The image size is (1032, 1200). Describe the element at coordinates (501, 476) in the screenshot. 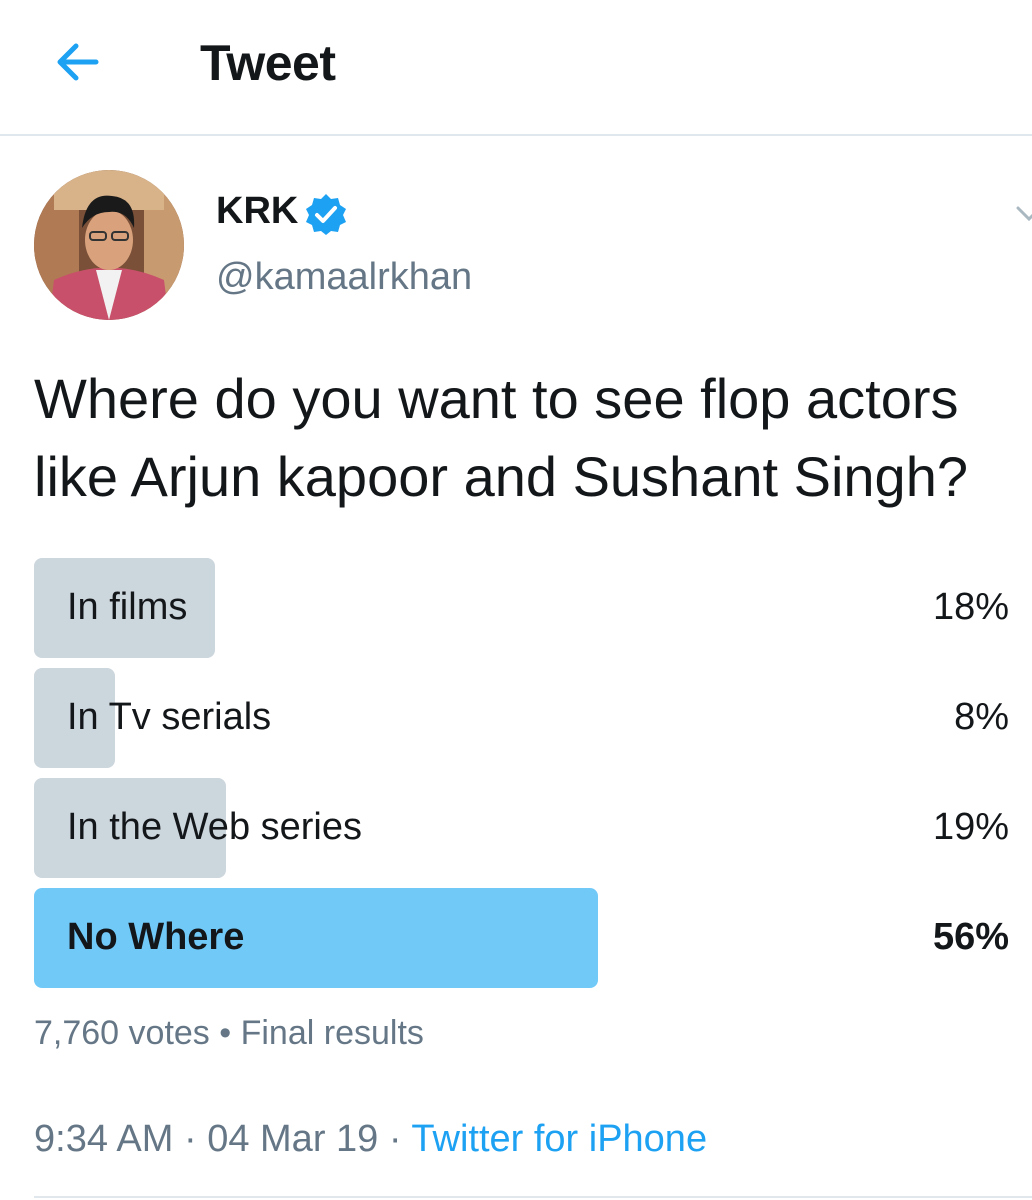

I see `tweet-text-line: like Arjun kapoor and Sushant Singh?` at that location.